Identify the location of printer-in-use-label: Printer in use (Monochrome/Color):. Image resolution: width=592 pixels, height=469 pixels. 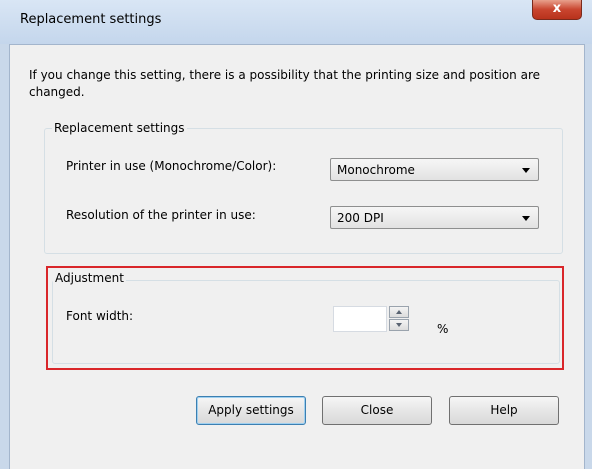
(171, 166).